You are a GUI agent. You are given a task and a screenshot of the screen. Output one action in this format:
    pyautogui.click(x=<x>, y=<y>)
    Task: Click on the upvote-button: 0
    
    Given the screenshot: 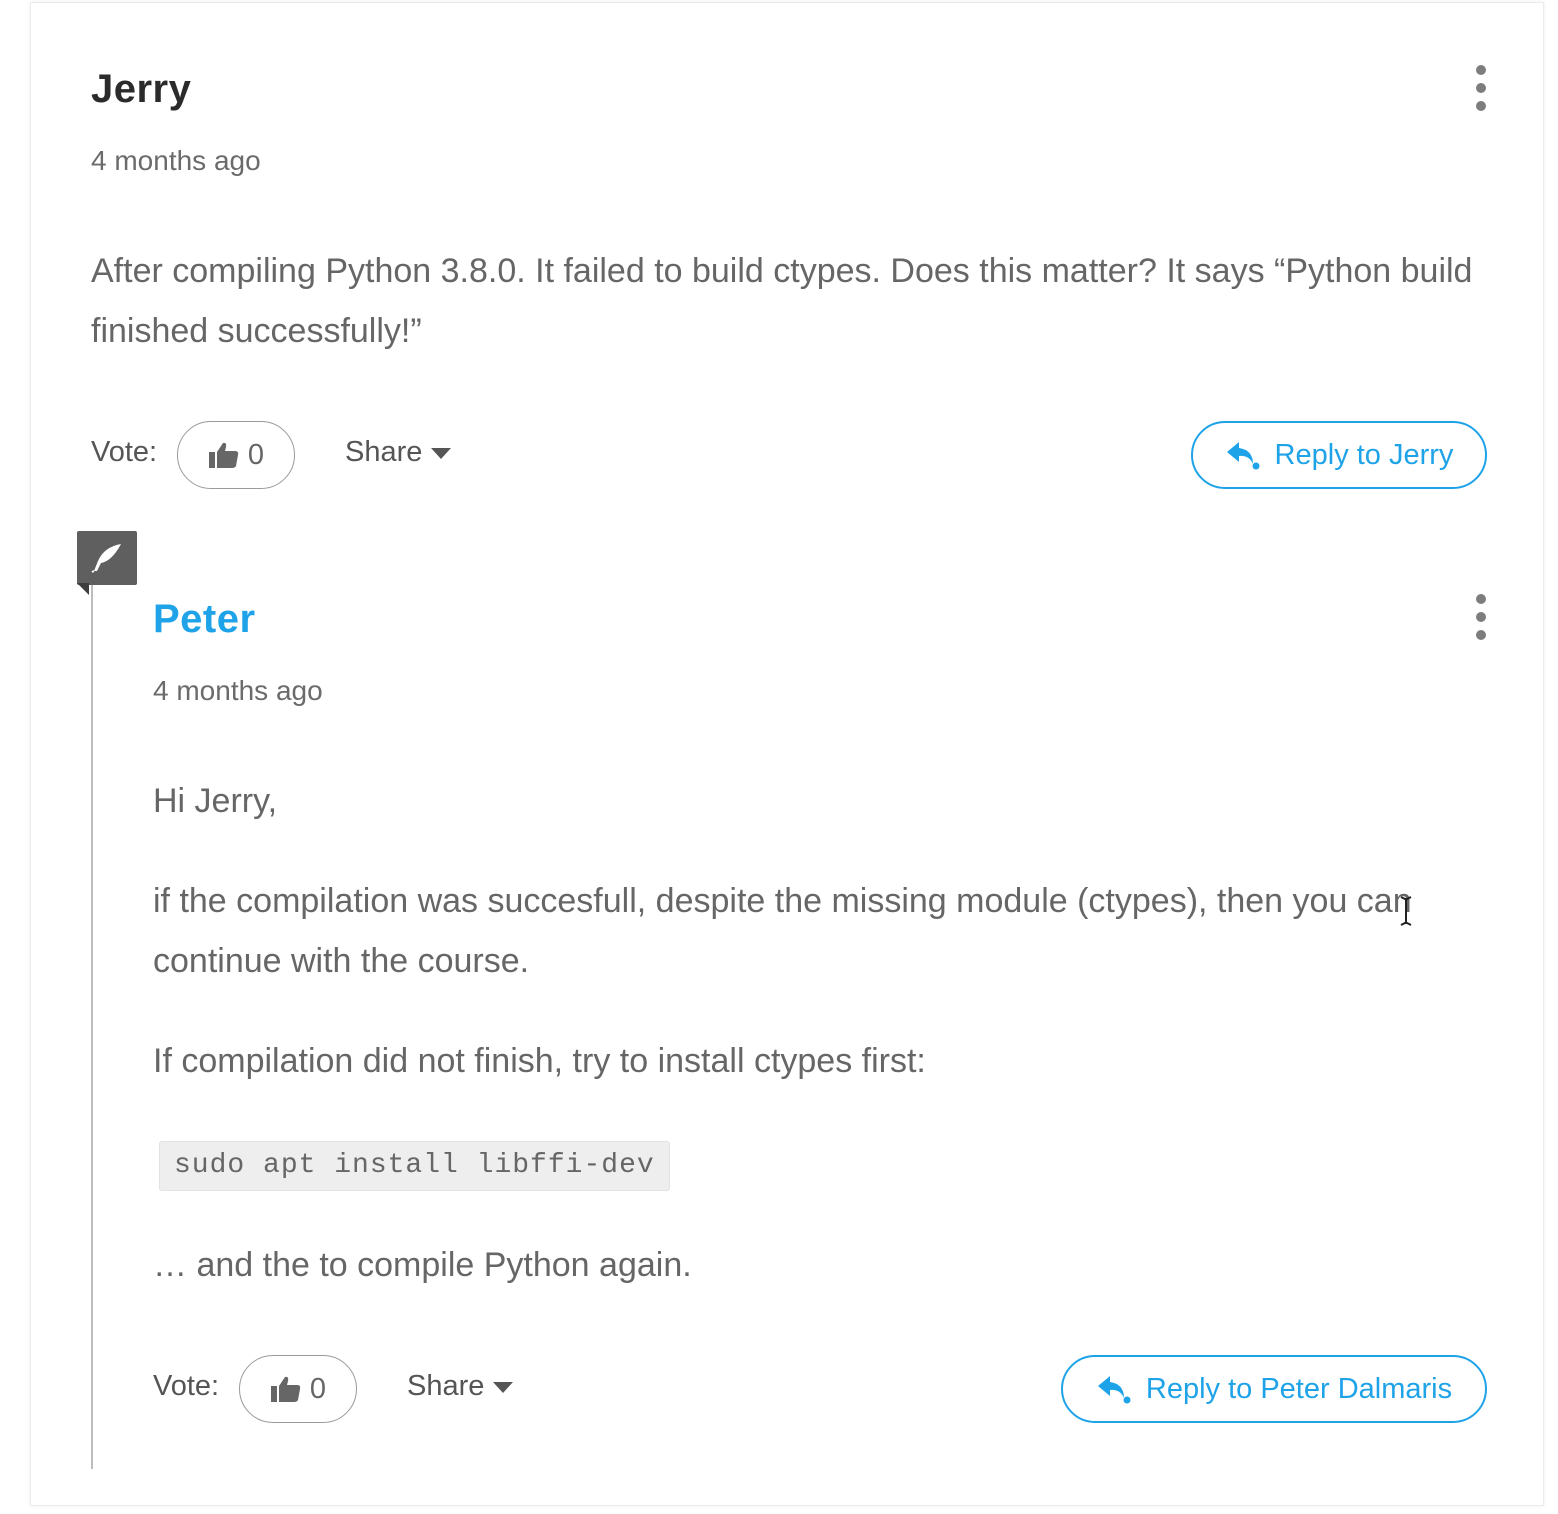 What is the action you would take?
    pyautogui.click(x=236, y=455)
    